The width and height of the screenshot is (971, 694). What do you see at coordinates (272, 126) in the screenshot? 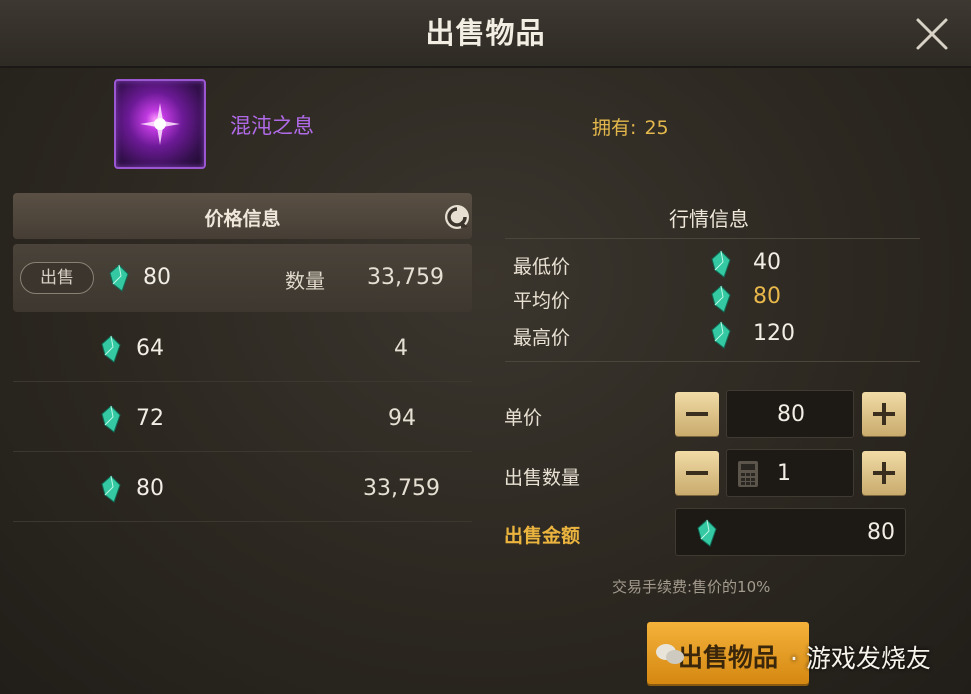
I see `item-name: 混沌之息` at bounding box center [272, 126].